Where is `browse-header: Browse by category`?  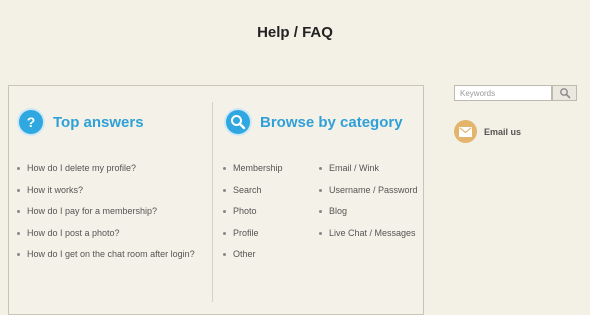 browse-header: Browse by category is located at coordinates (314, 122).